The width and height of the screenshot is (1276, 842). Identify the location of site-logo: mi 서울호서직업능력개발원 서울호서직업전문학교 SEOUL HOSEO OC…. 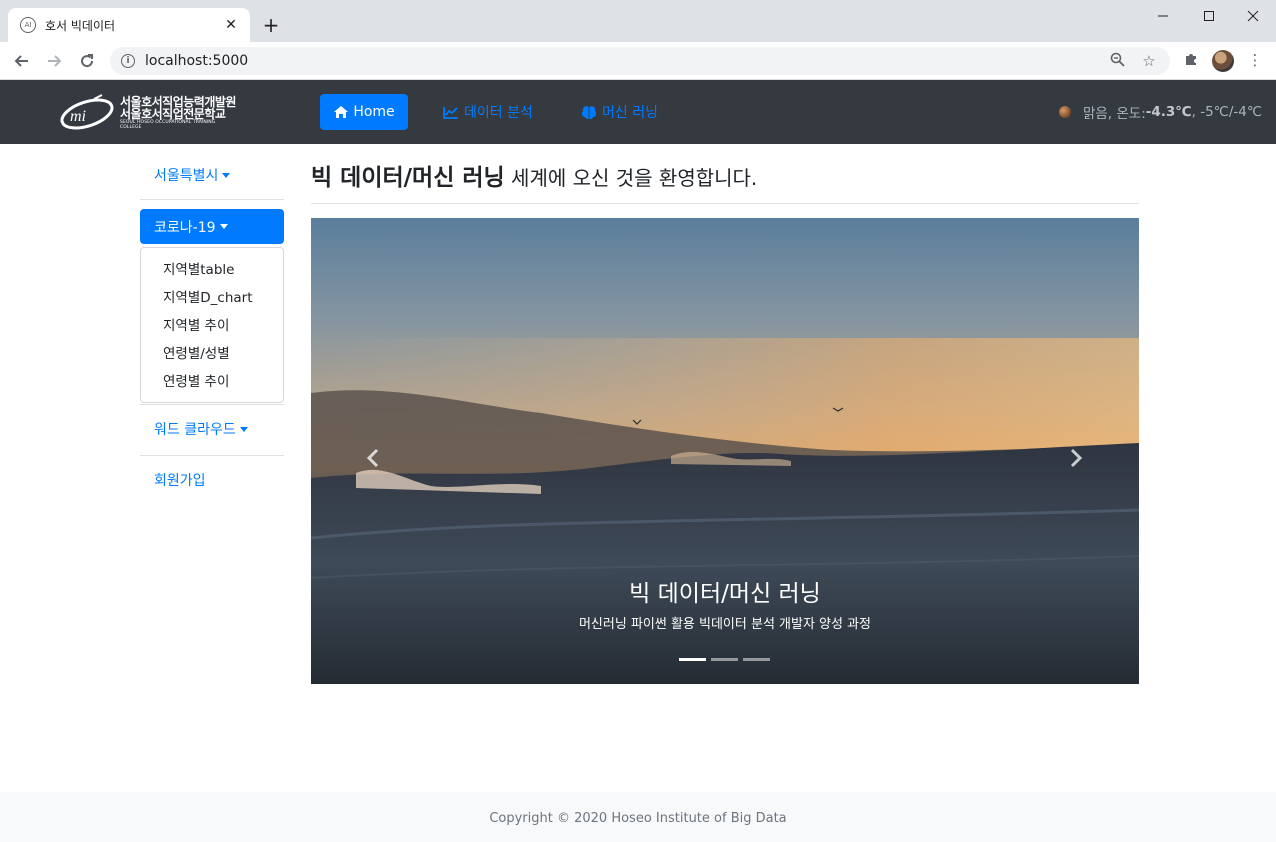
(148, 113).